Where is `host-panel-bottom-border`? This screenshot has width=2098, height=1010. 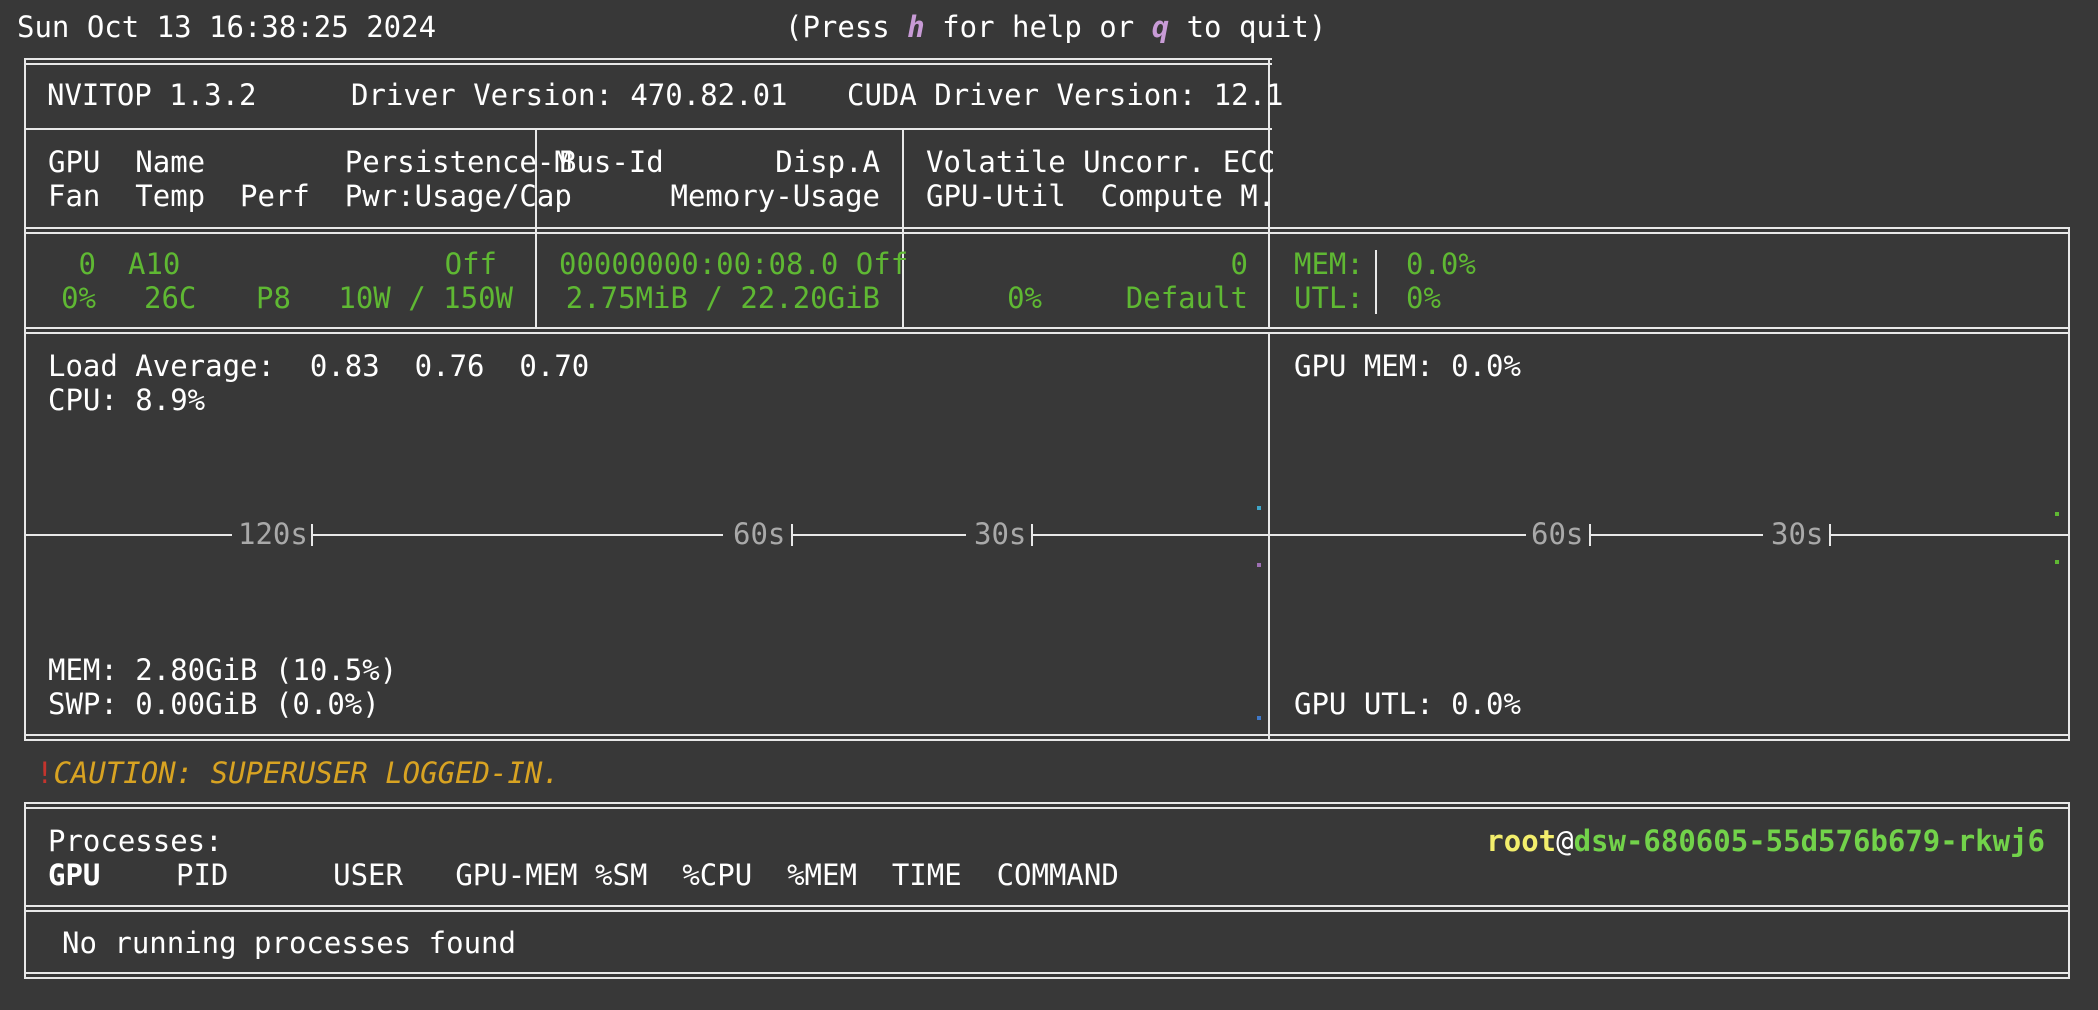 host-panel-bottom-border is located at coordinates (1047, 737).